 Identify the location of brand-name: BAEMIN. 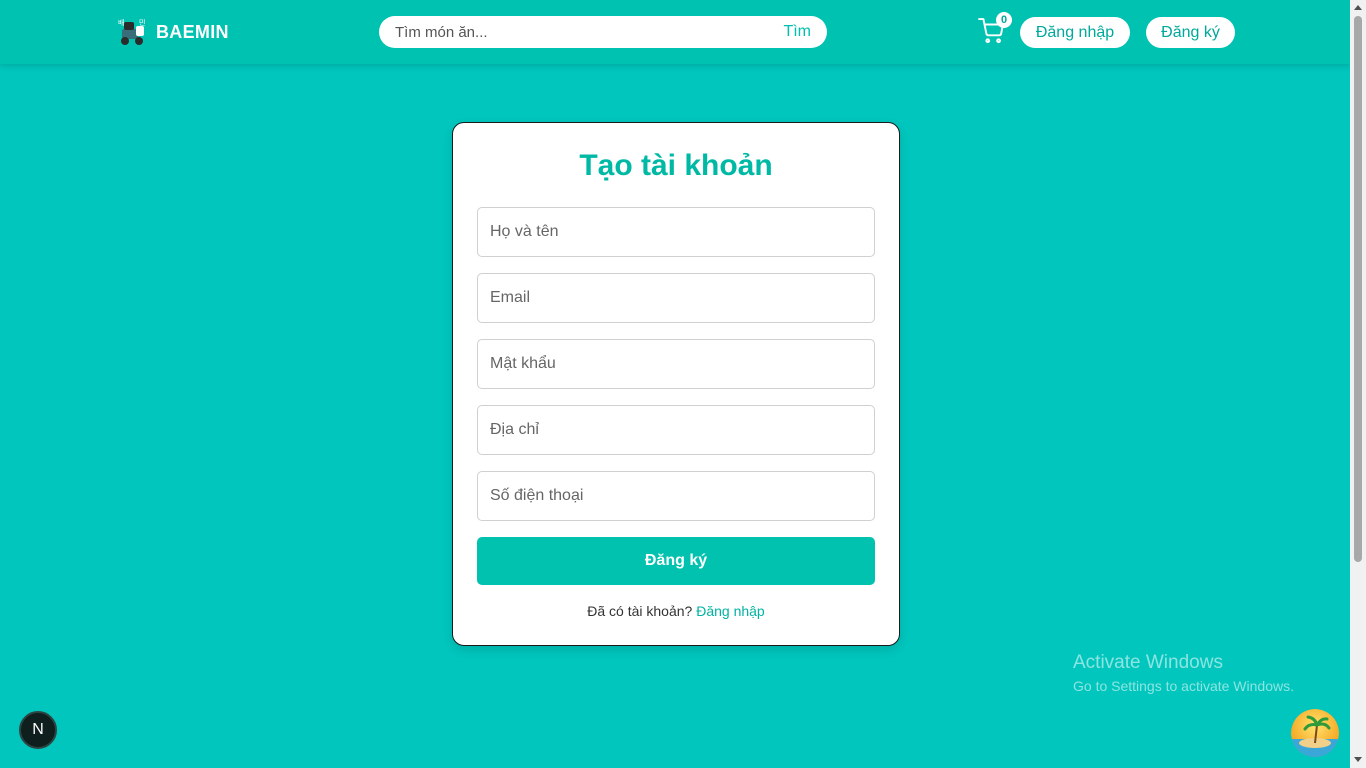
(192, 31).